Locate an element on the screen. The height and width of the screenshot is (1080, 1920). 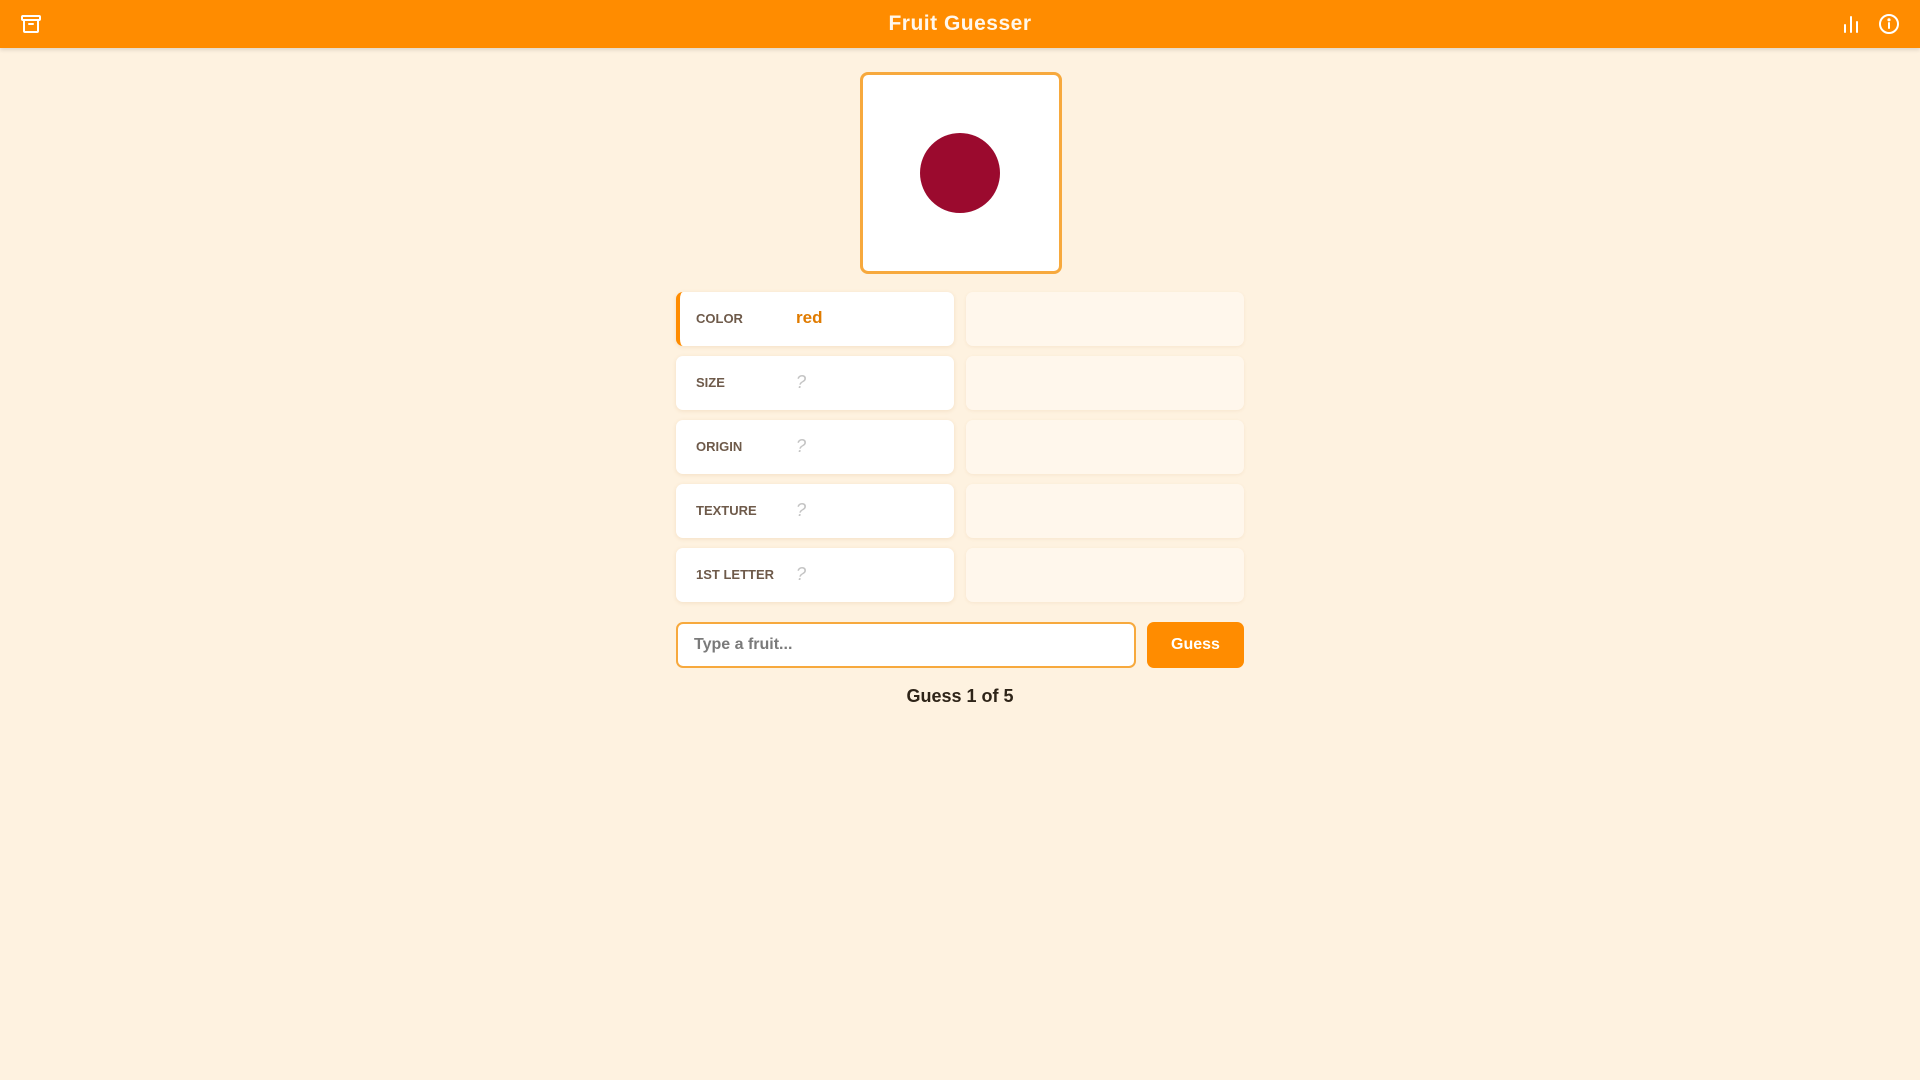
hint-value: red is located at coordinates (809, 317).